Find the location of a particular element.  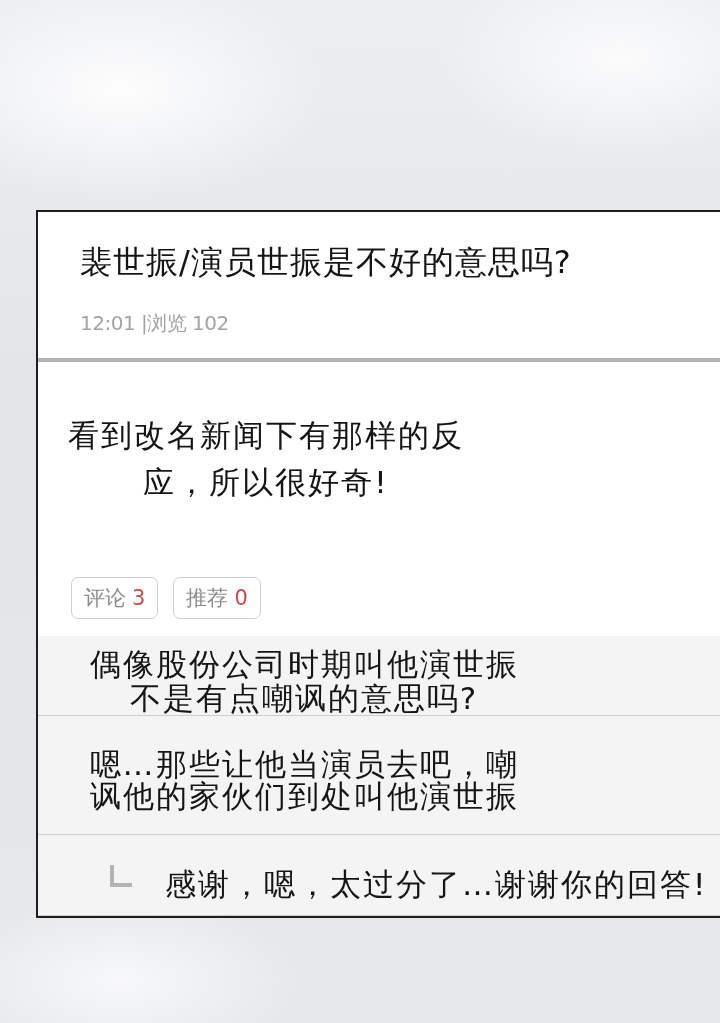

reply-text: 感谢，嗯，太过分了…谢谢你的回答! is located at coordinates (436, 884).